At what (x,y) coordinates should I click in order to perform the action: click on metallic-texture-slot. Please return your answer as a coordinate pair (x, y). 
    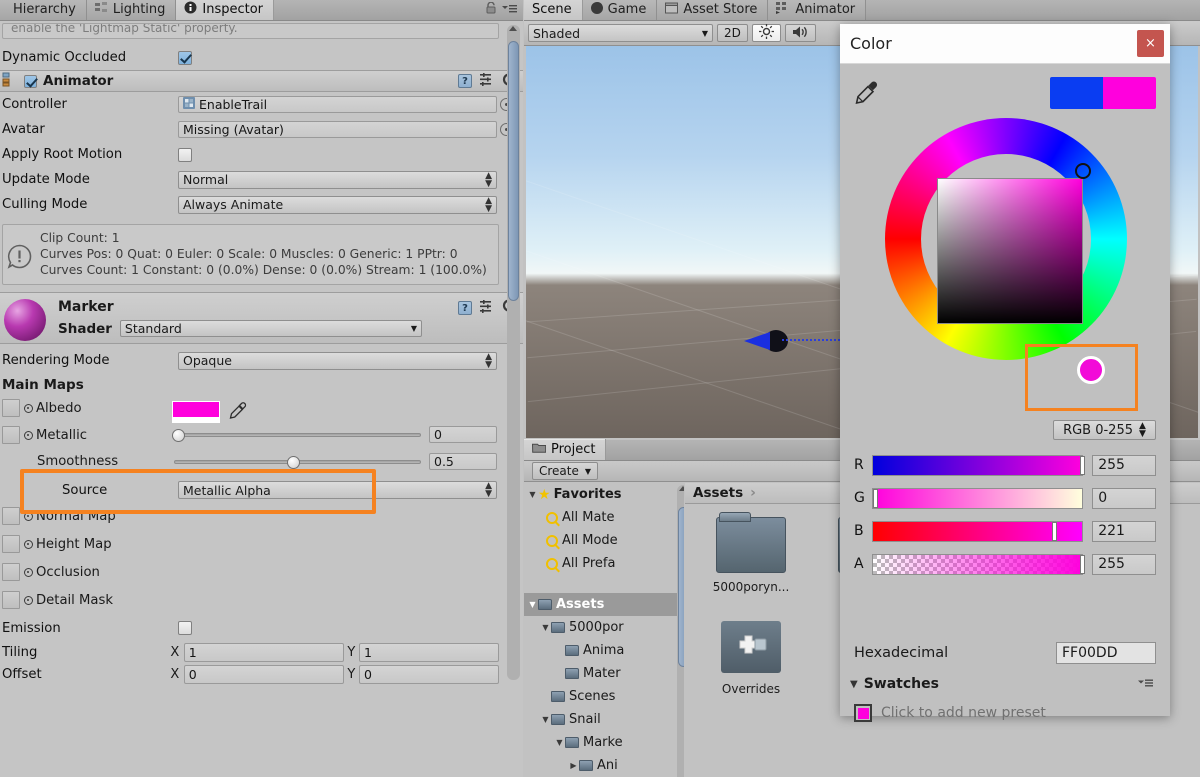
    Looking at the image, I should click on (11, 435).